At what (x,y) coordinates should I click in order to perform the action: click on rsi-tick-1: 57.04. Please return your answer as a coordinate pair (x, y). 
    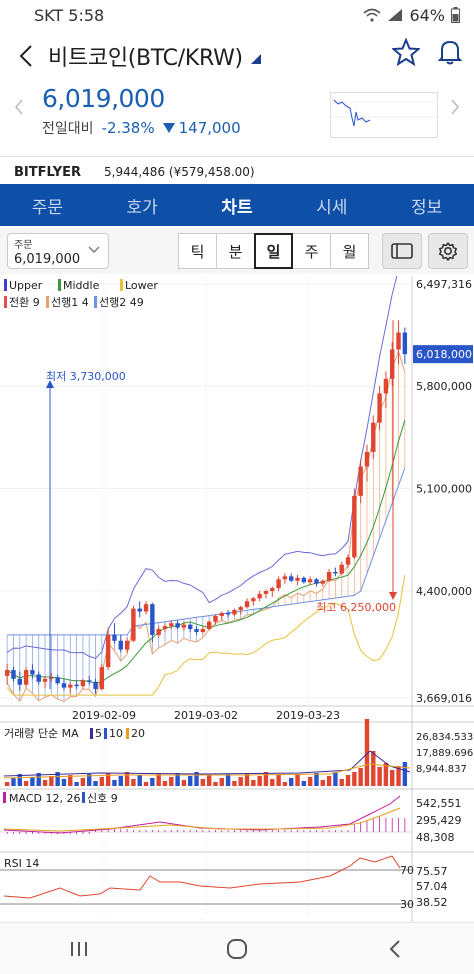
    Looking at the image, I should click on (432, 886).